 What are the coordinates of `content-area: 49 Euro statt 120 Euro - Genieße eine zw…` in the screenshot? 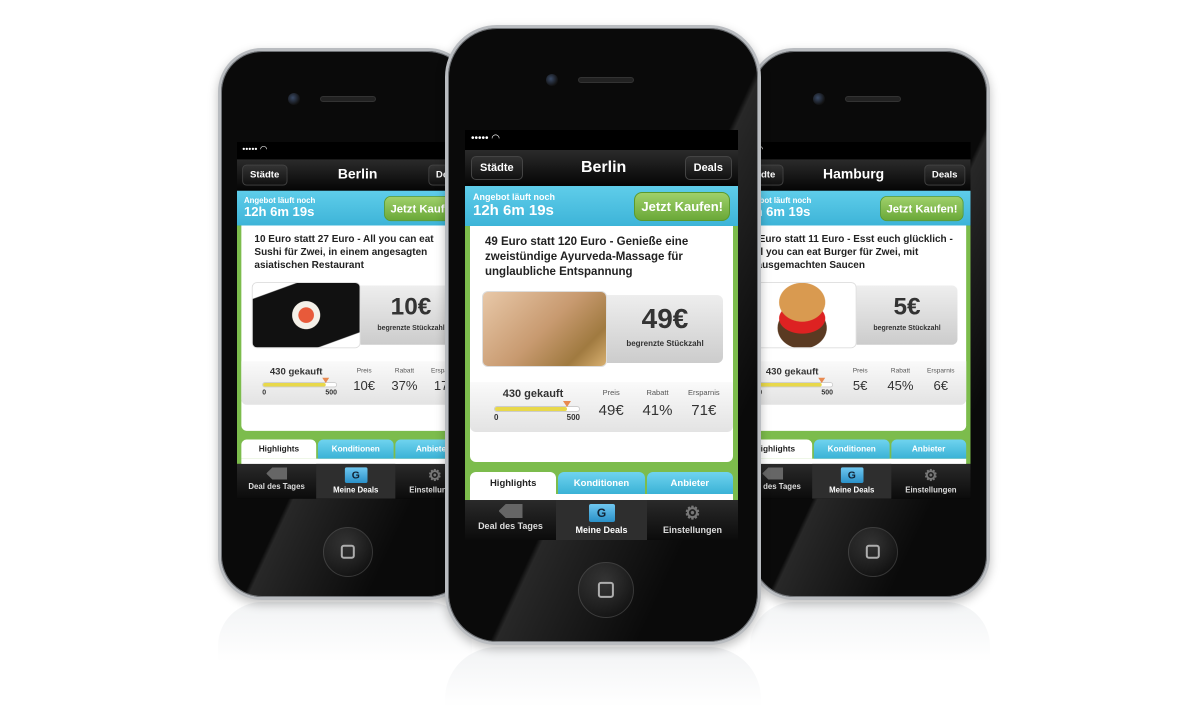 It's located at (601, 375).